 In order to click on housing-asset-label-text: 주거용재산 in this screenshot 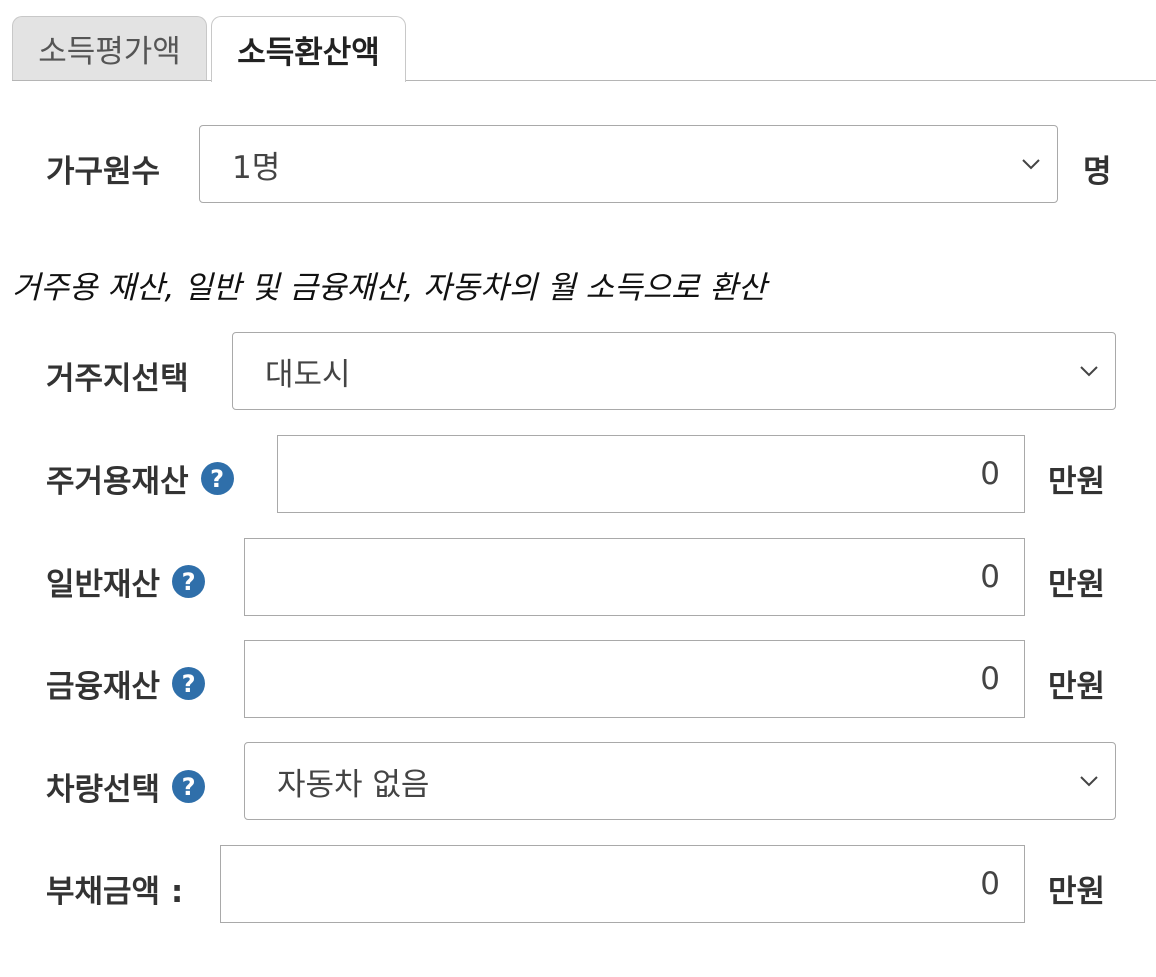, I will do `click(117, 482)`.